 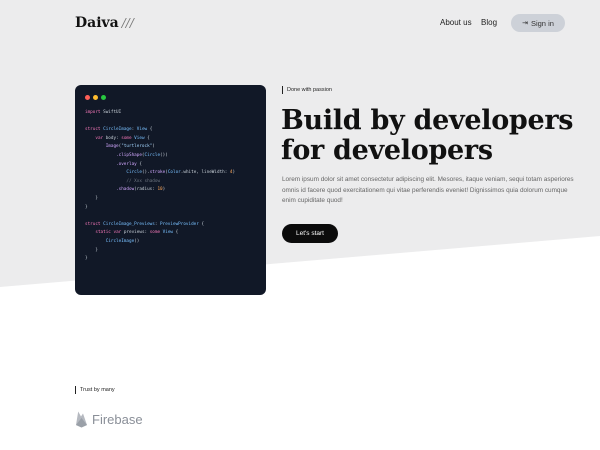 I want to click on code-line: import SwiftUI, so click(x=172, y=113).